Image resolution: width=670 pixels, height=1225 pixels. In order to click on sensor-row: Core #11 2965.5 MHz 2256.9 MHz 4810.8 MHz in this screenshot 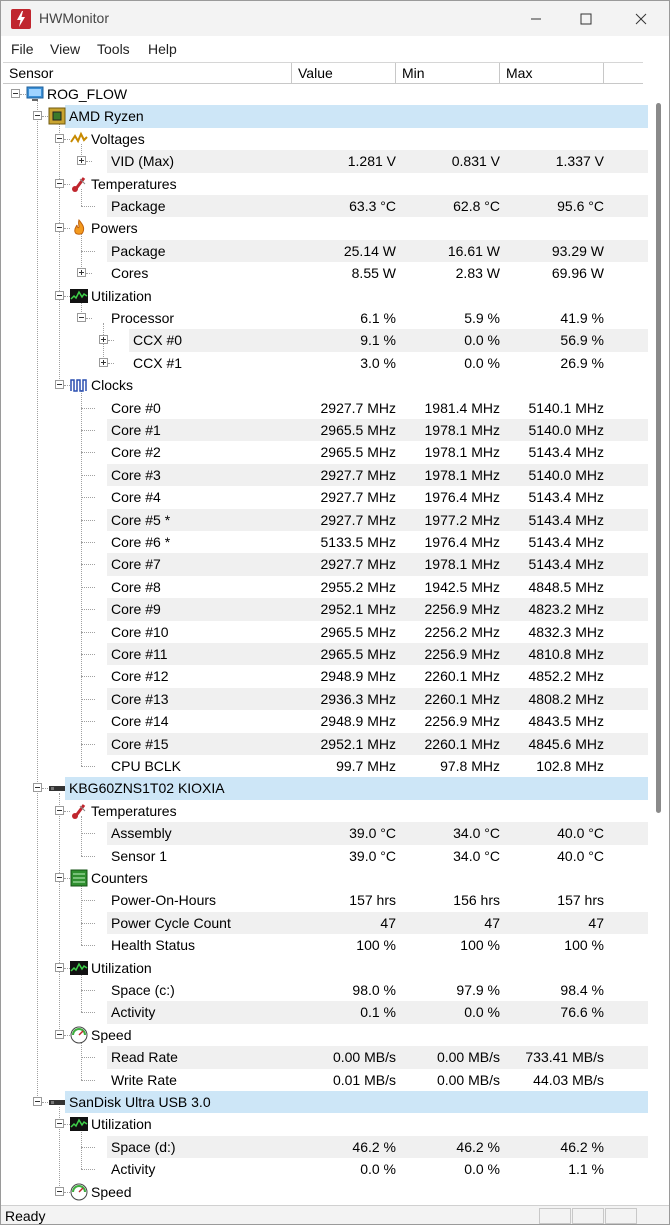, I will do `click(325, 654)`.